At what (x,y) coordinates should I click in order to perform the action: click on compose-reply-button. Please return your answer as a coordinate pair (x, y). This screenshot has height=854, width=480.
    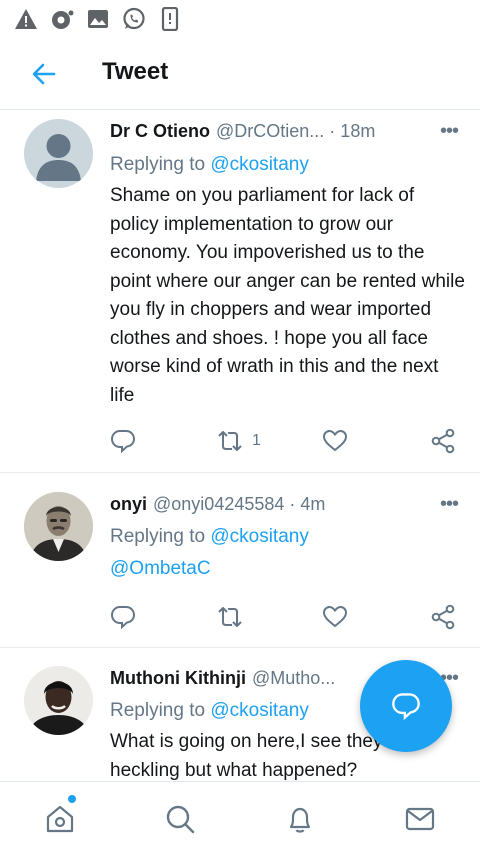
    Looking at the image, I should click on (406, 706).